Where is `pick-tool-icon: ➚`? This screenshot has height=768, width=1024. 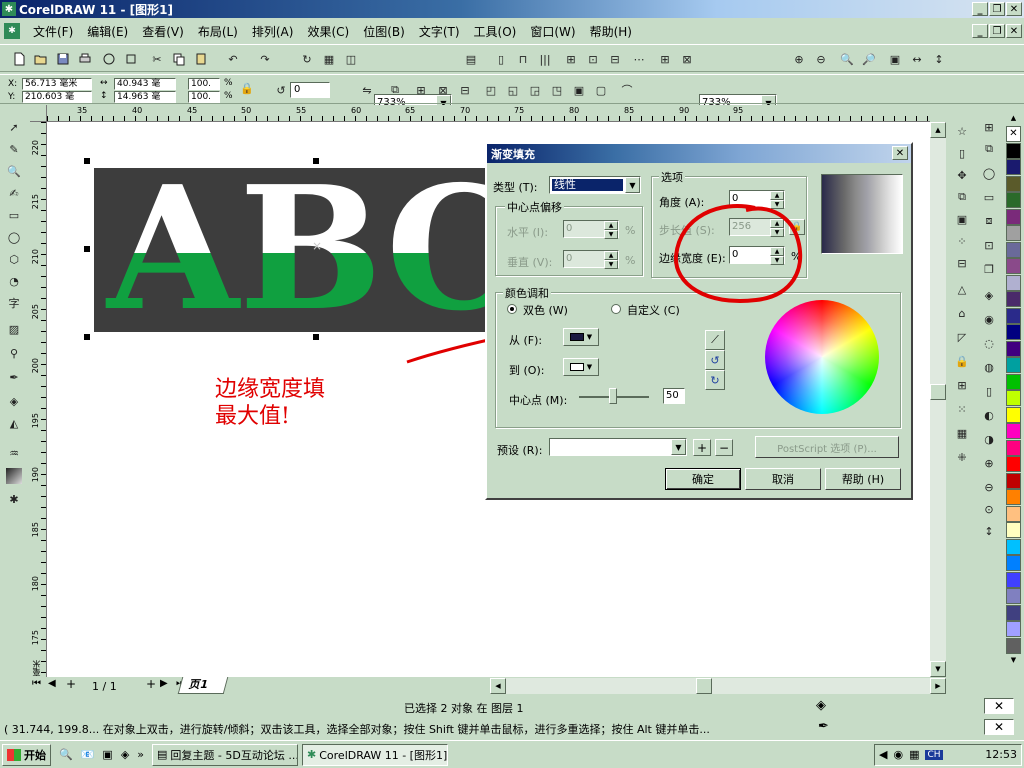 pick-tool-icon: ➚ is located at coordinates (14, 127).